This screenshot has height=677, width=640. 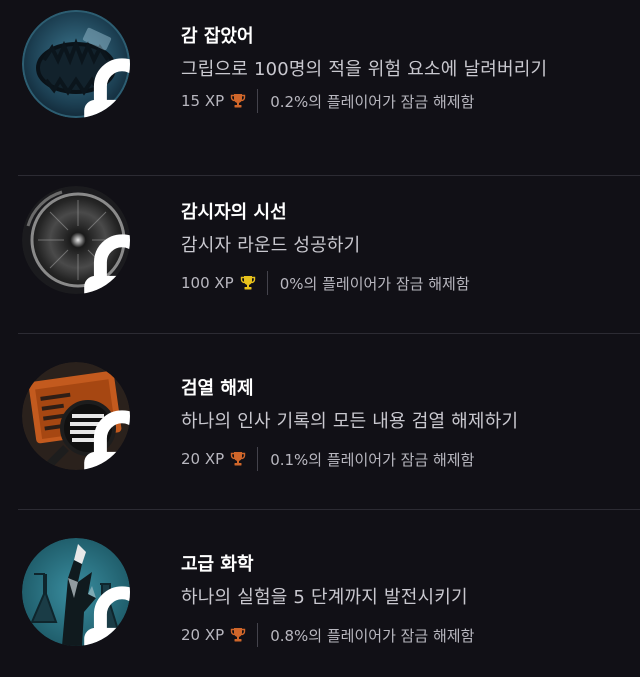 I want to click on achievement-description: 하나의 인사 기록의 모든 내용 검열 해제하기, so click(x=350, y=421).